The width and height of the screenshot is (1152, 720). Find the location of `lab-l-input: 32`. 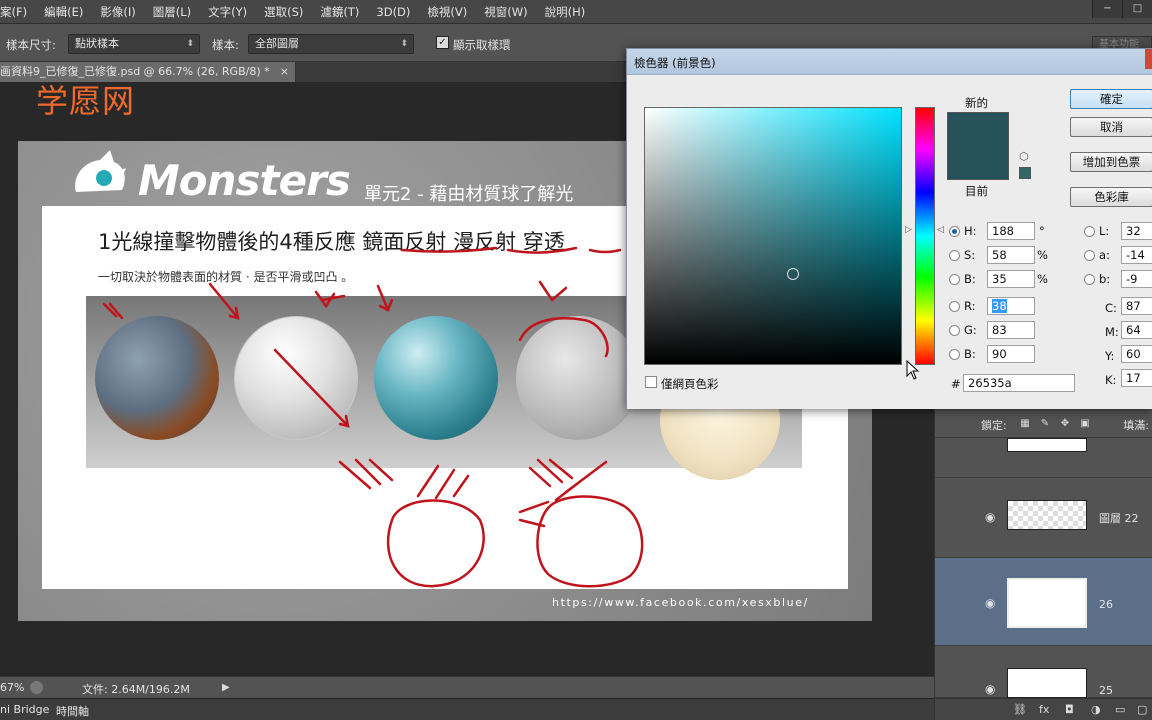

lab-l-input: 32 is located at coordinates (1136, 231).